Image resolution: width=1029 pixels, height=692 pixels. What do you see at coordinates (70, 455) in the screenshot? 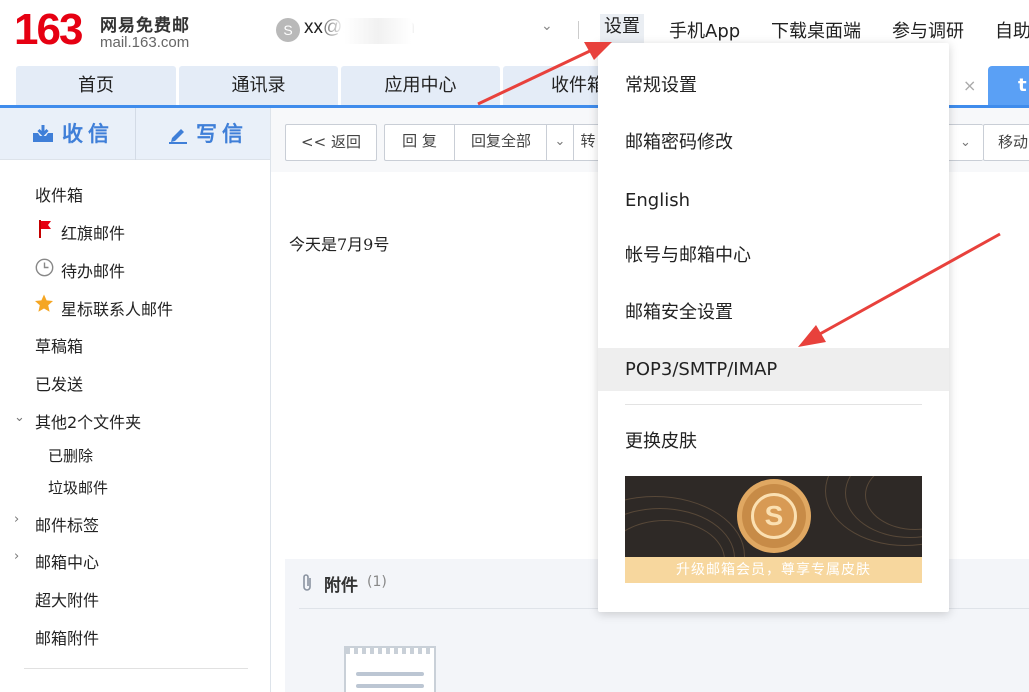
I see `sidebar-item-deleted: 已删除` at bounding box center [70, 455].